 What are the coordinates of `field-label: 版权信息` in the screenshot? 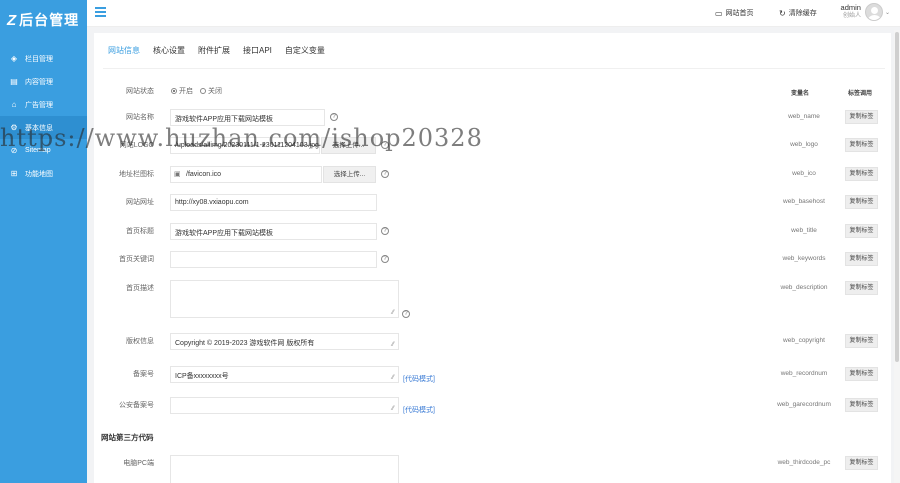 It's located at (140, 341).